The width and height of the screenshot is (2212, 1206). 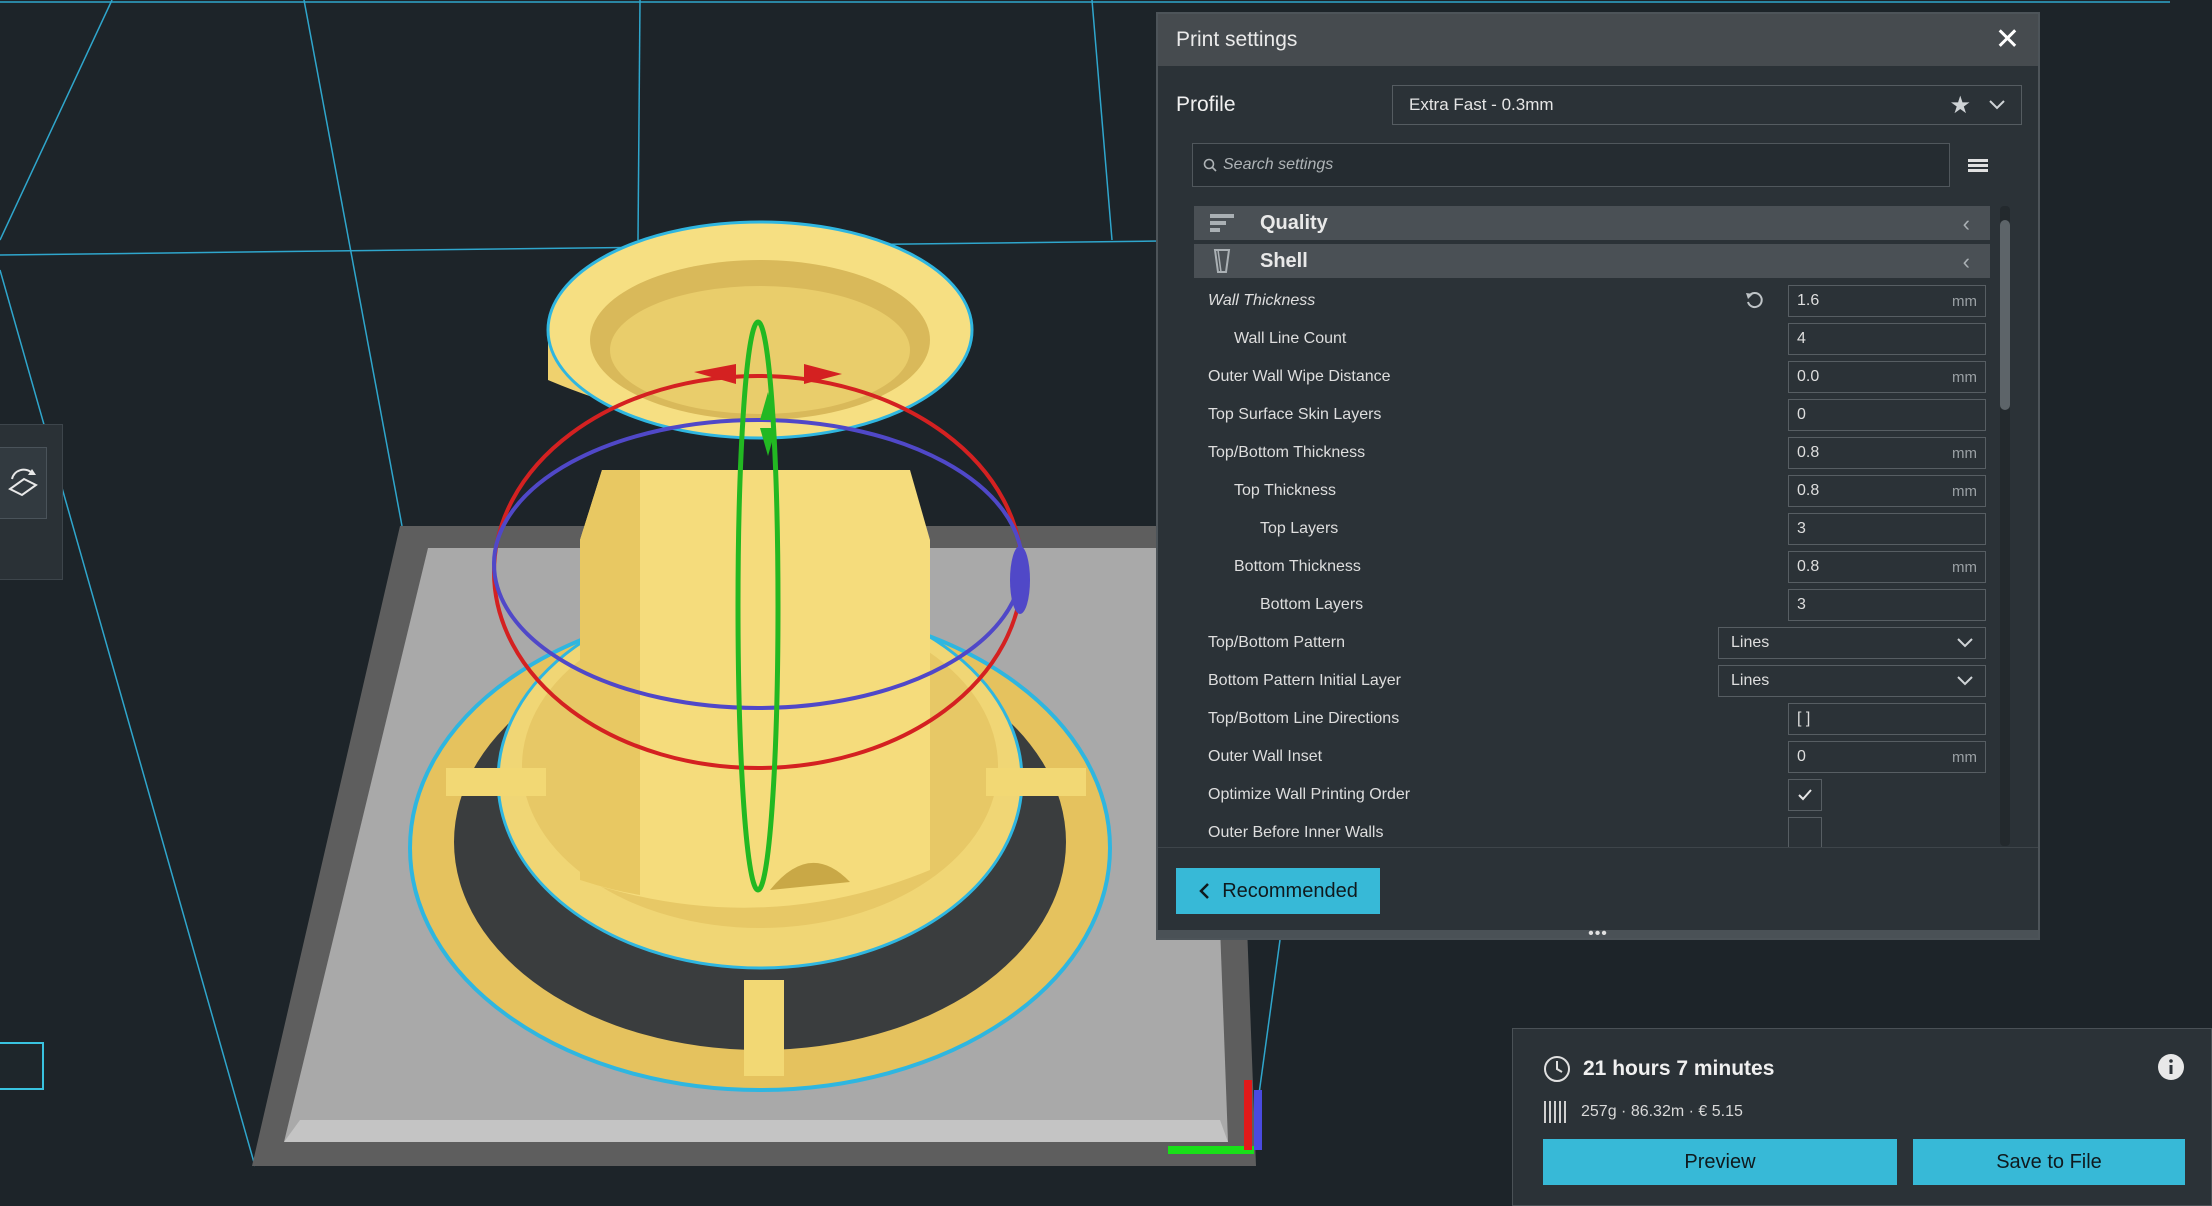 I want to click on settings-menu-icon, so click(x=1978, y=165).